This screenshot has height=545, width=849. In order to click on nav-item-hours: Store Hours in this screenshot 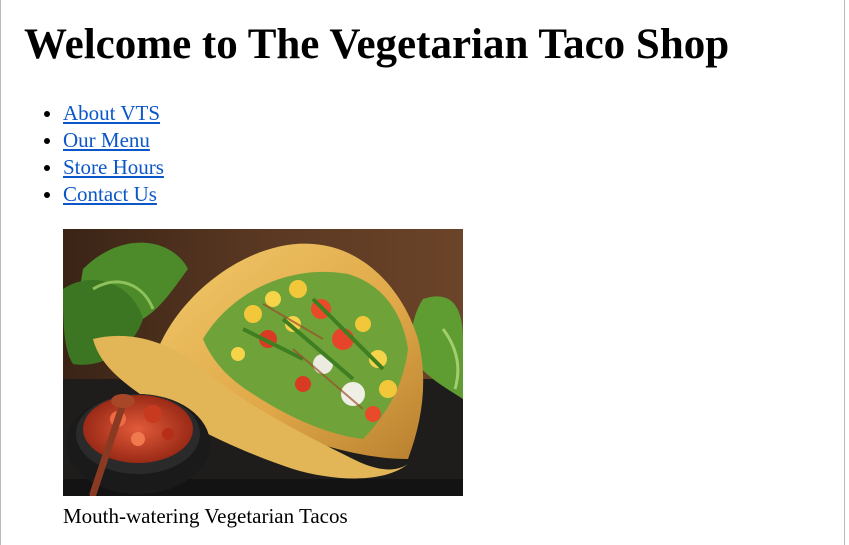, I will do `click(443, 167)`.